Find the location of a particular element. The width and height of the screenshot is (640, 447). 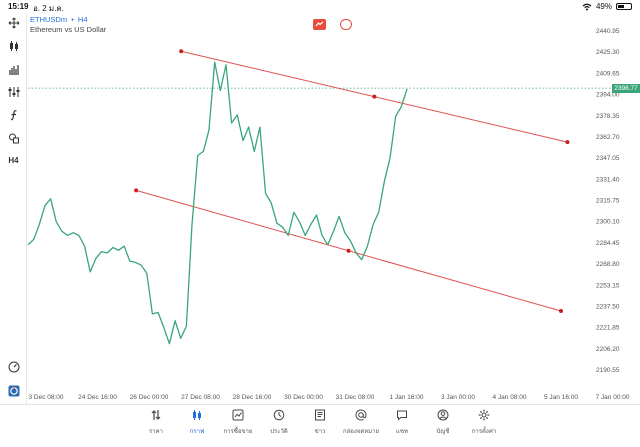

nav-news: ข่าว is located at coordinates (320, 422).